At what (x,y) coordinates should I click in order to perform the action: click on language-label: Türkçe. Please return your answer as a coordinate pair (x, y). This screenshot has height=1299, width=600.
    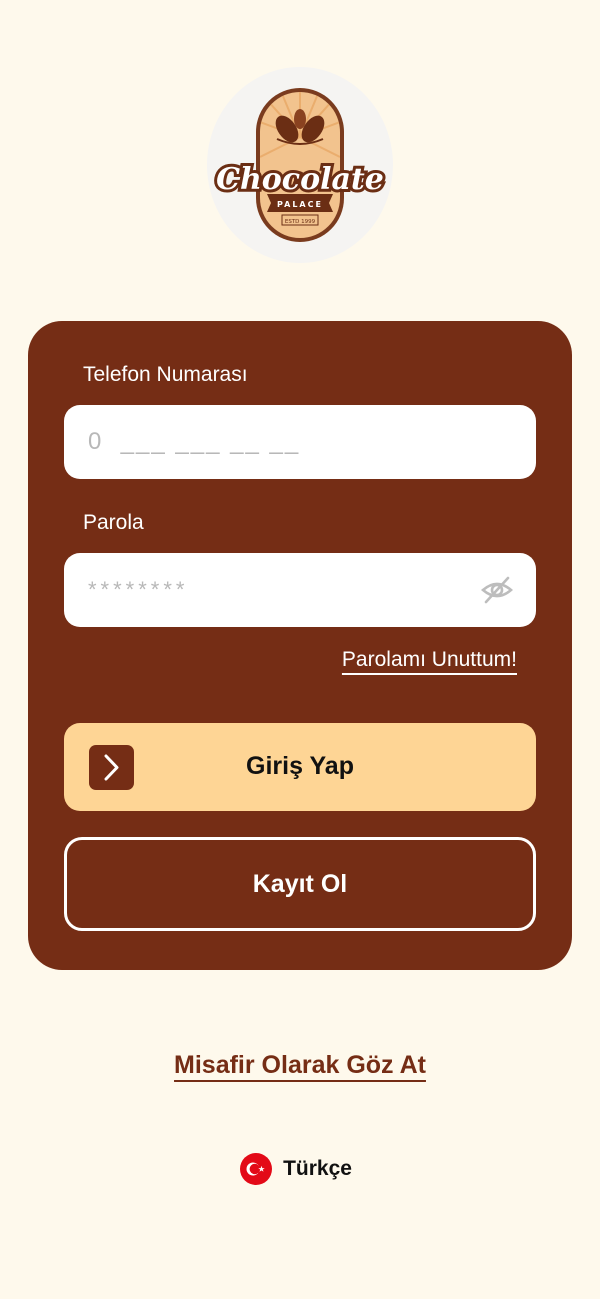
    Looking at the image, I should click on (317, 1168).